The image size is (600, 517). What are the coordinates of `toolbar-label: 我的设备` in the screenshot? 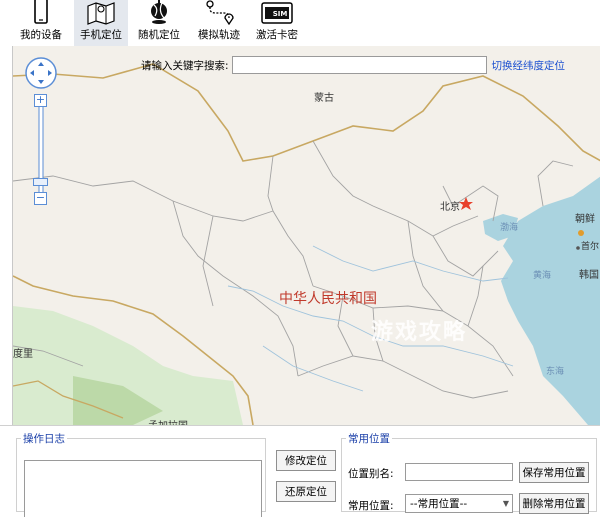 It's located at (41, 35).